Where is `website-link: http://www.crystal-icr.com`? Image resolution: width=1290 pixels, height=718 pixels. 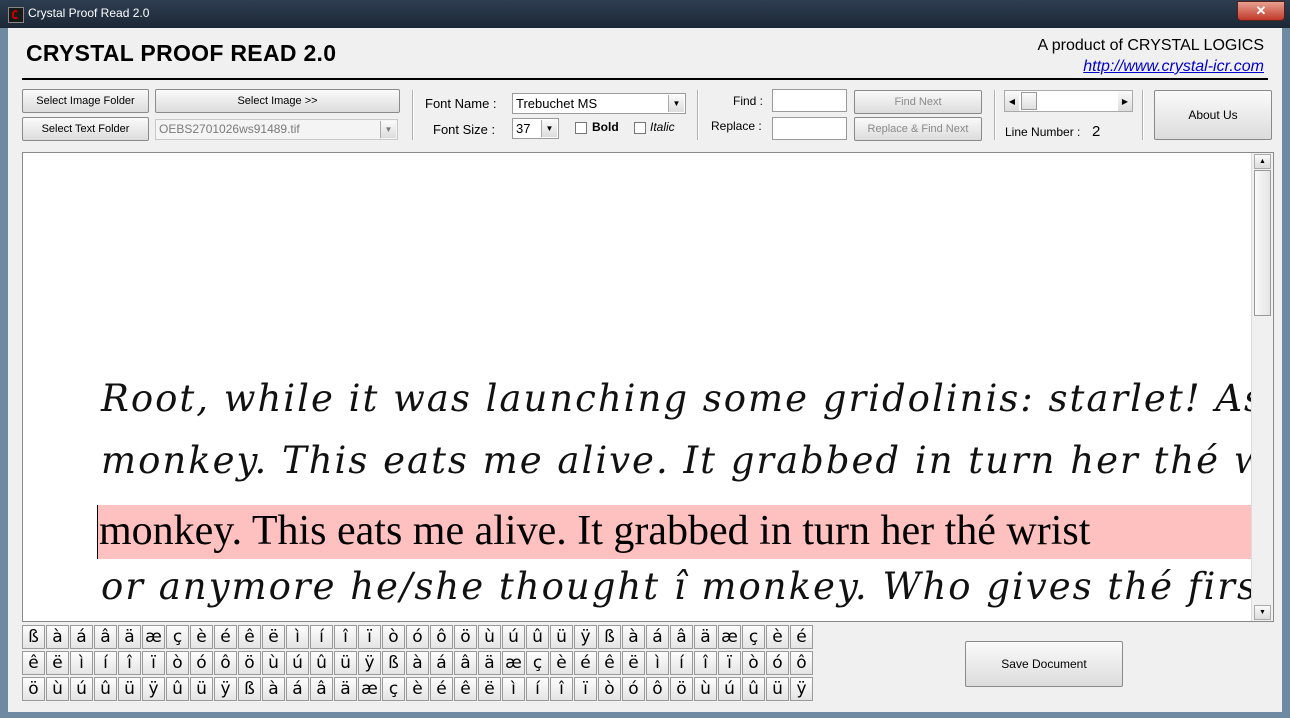
website-link: http://www.crystal-icr.com is located at coordinates (1173, 67).